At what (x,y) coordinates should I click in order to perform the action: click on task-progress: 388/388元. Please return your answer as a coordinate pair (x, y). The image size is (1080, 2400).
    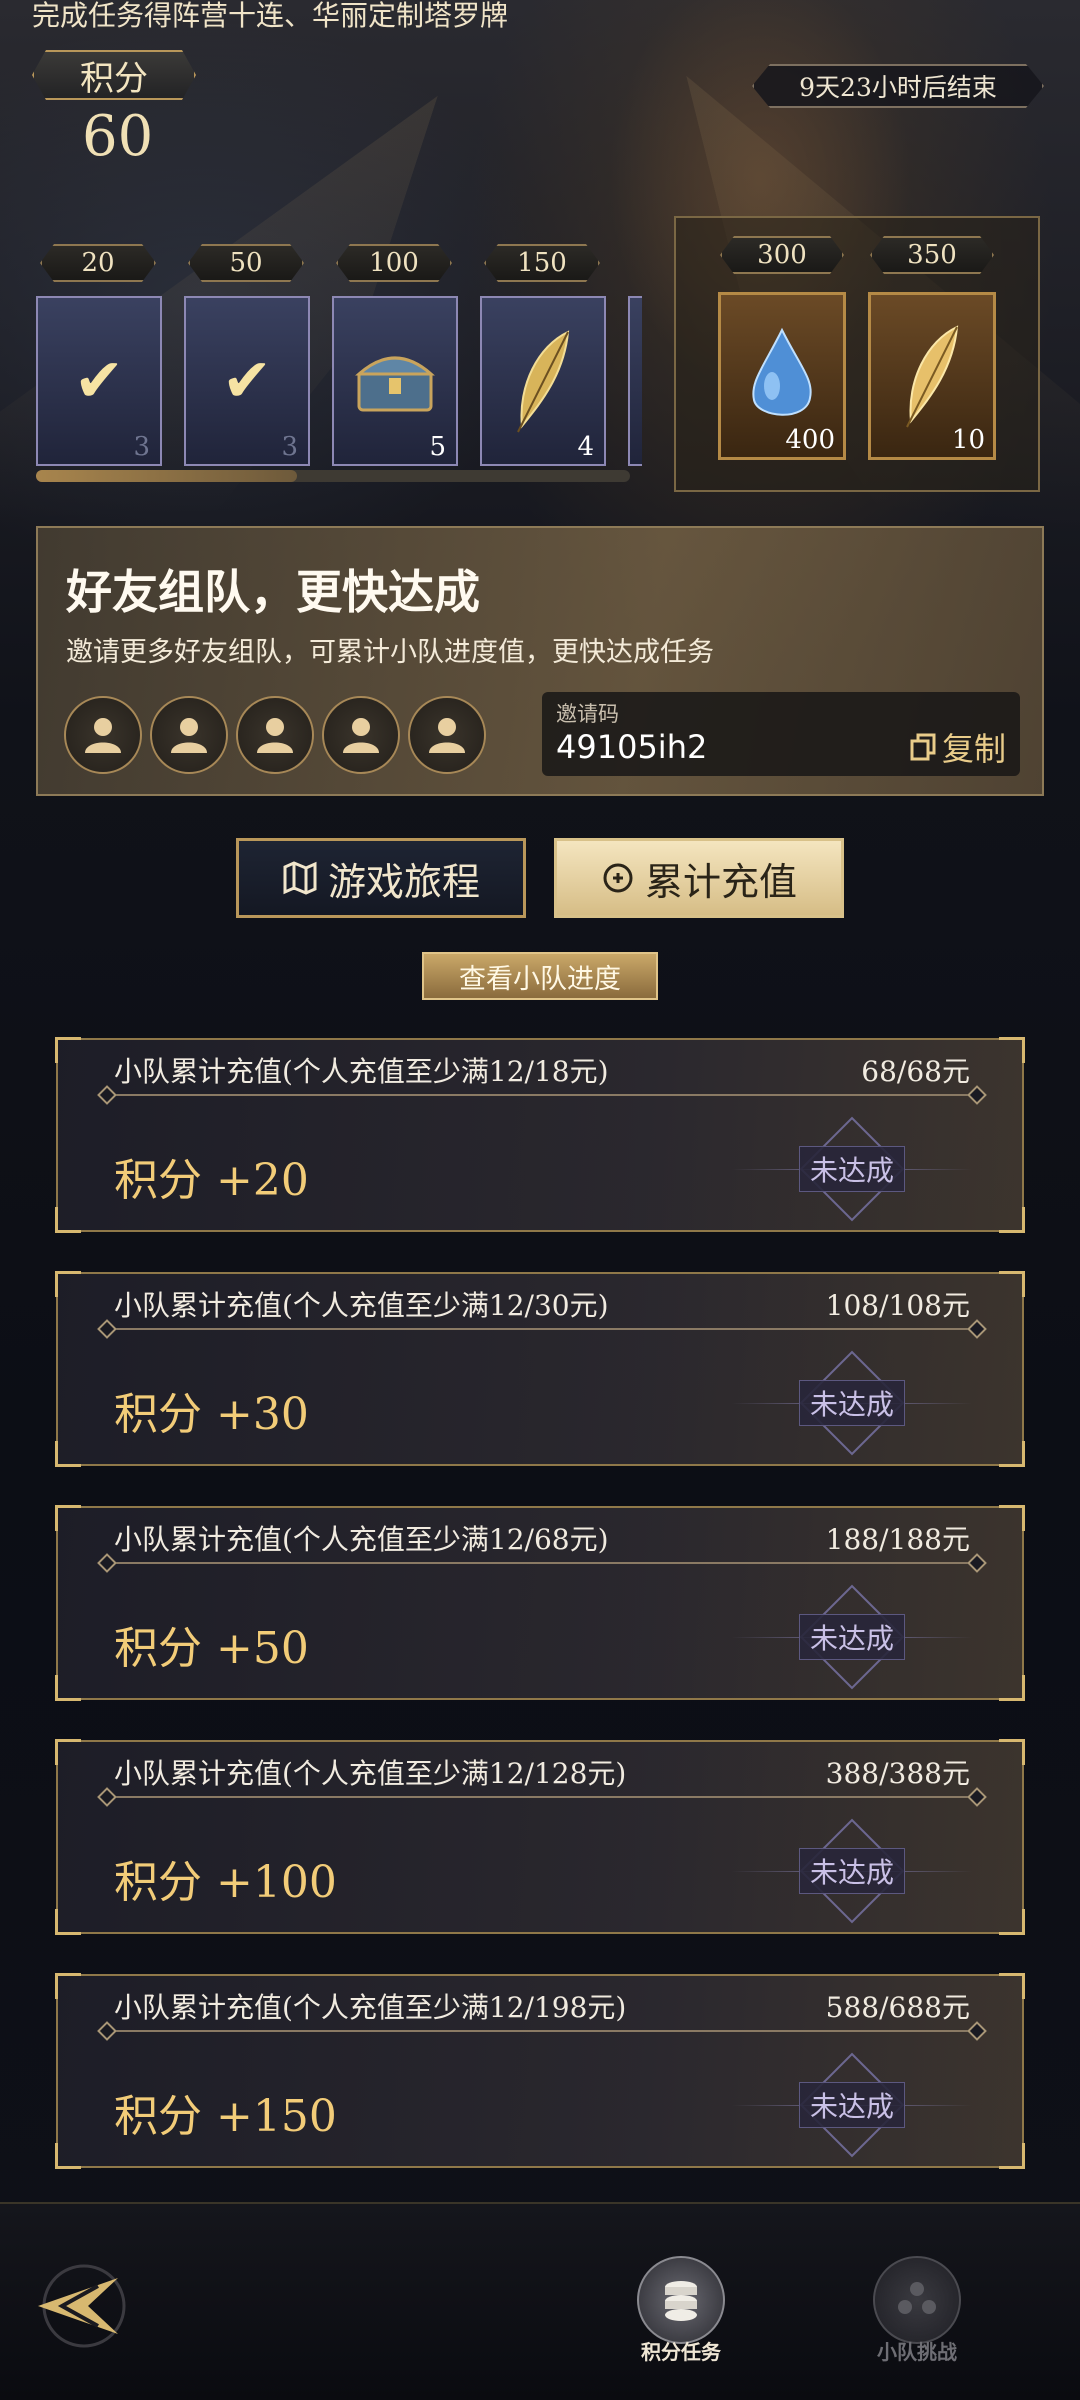
    Looking at the image, I should click on (897, 1773).